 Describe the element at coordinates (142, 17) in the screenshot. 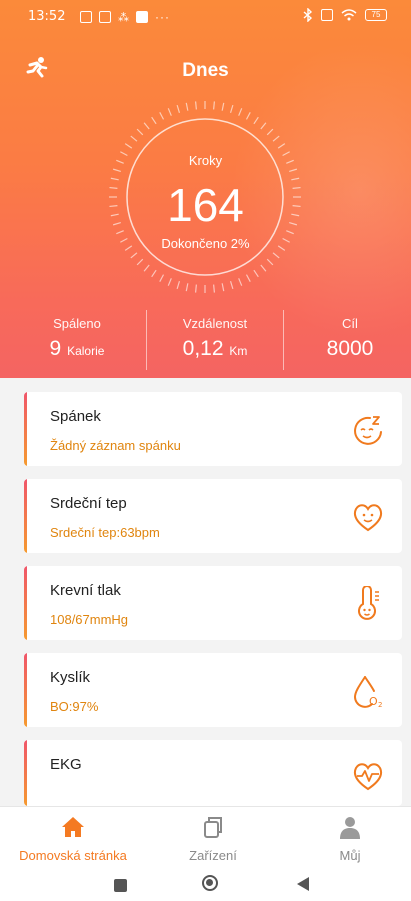

I see `square-icon` at that location.